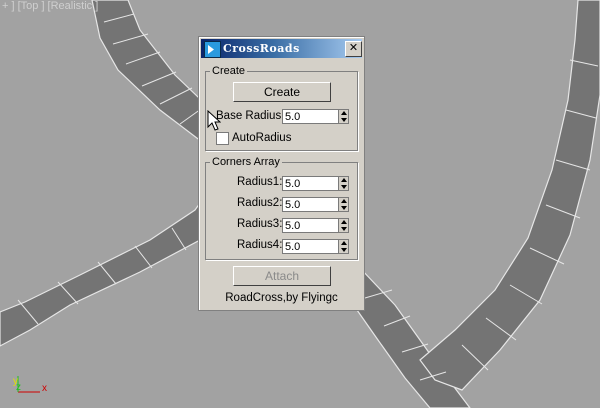 The width and height of the screenshot is (600, 408). Describe the element at coordinates (282, 92) in the screenshot. I see `create-button: Create` at that location.